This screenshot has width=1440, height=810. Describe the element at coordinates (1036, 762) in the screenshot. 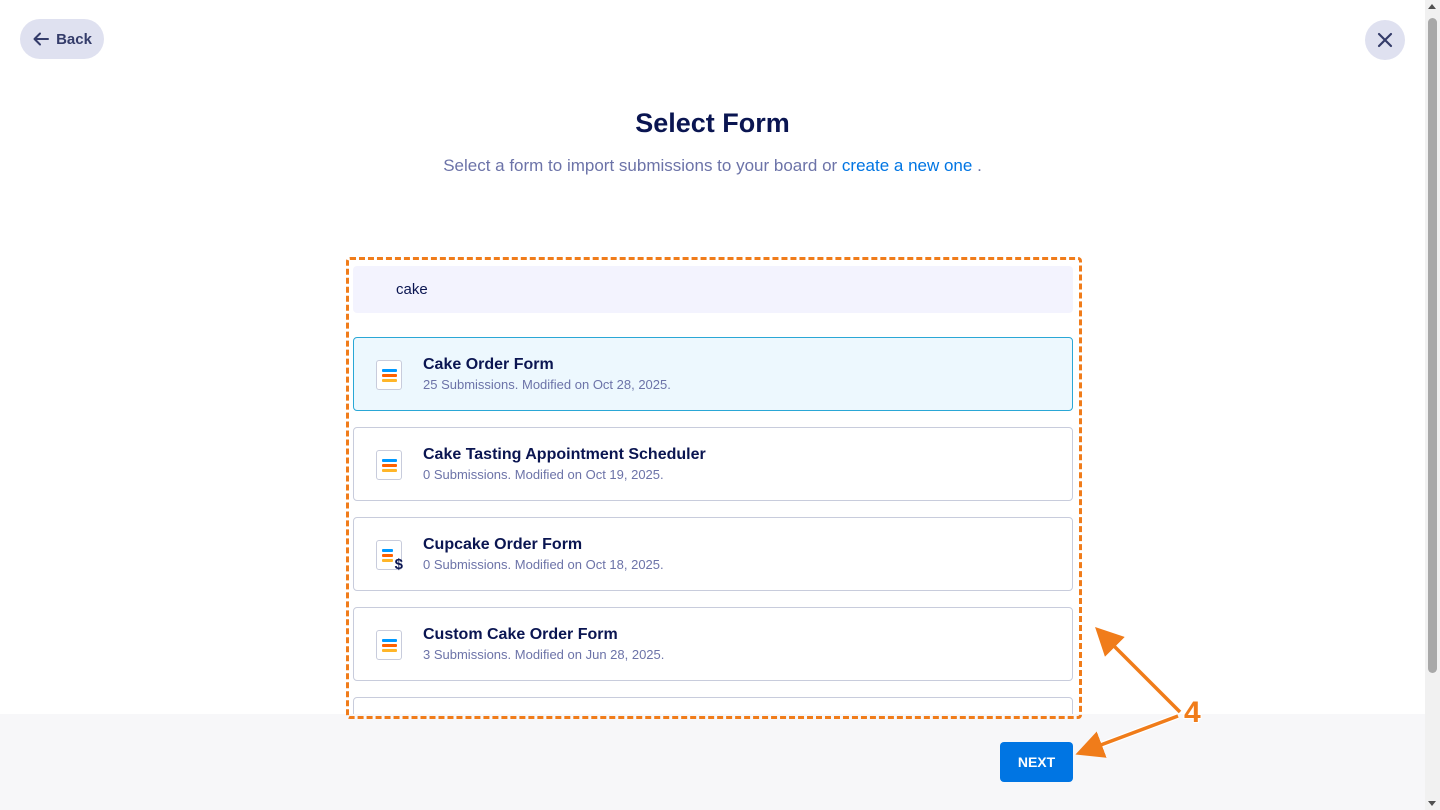

I see `next-button: NEXT` at that location.